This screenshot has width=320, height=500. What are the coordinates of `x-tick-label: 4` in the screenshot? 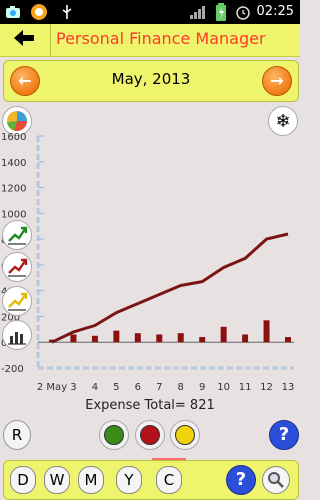 It's located at (95, 387).